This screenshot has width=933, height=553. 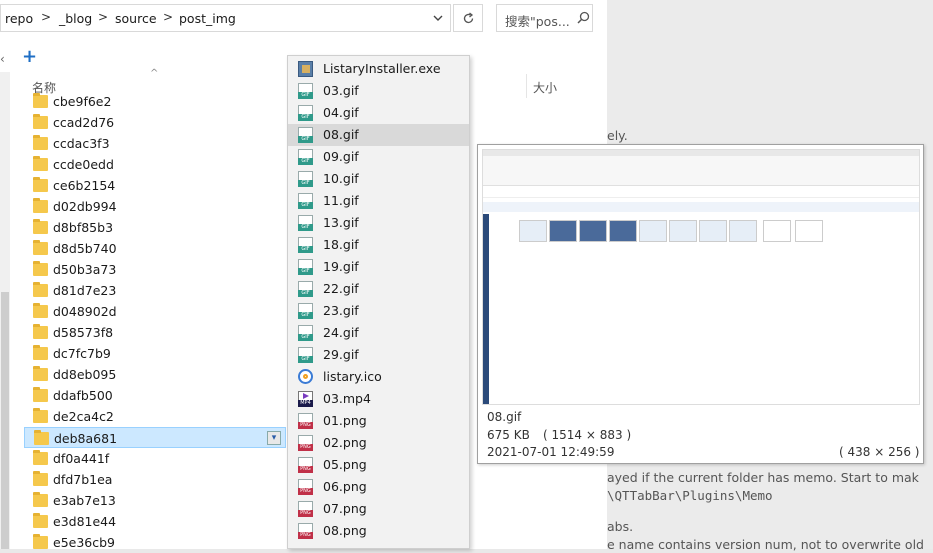 What do you see at coordinates (207, 18) in the screenshot?
I see `breadcrumb-post-img: post_img` at bounding box center [207, 18].